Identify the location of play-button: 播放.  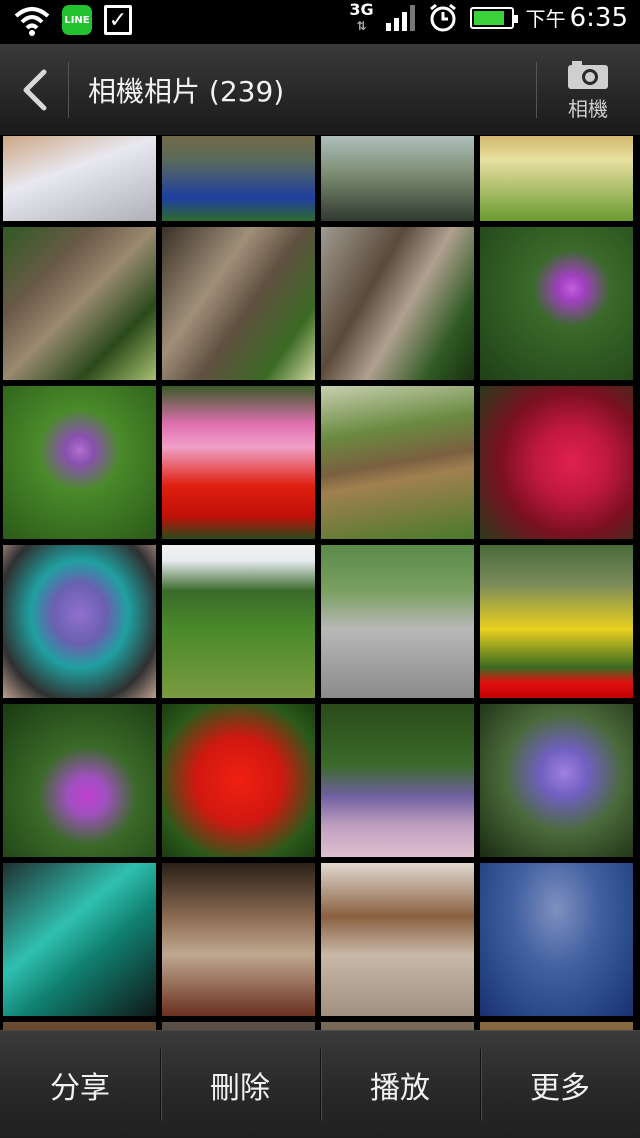
(400, 1084).